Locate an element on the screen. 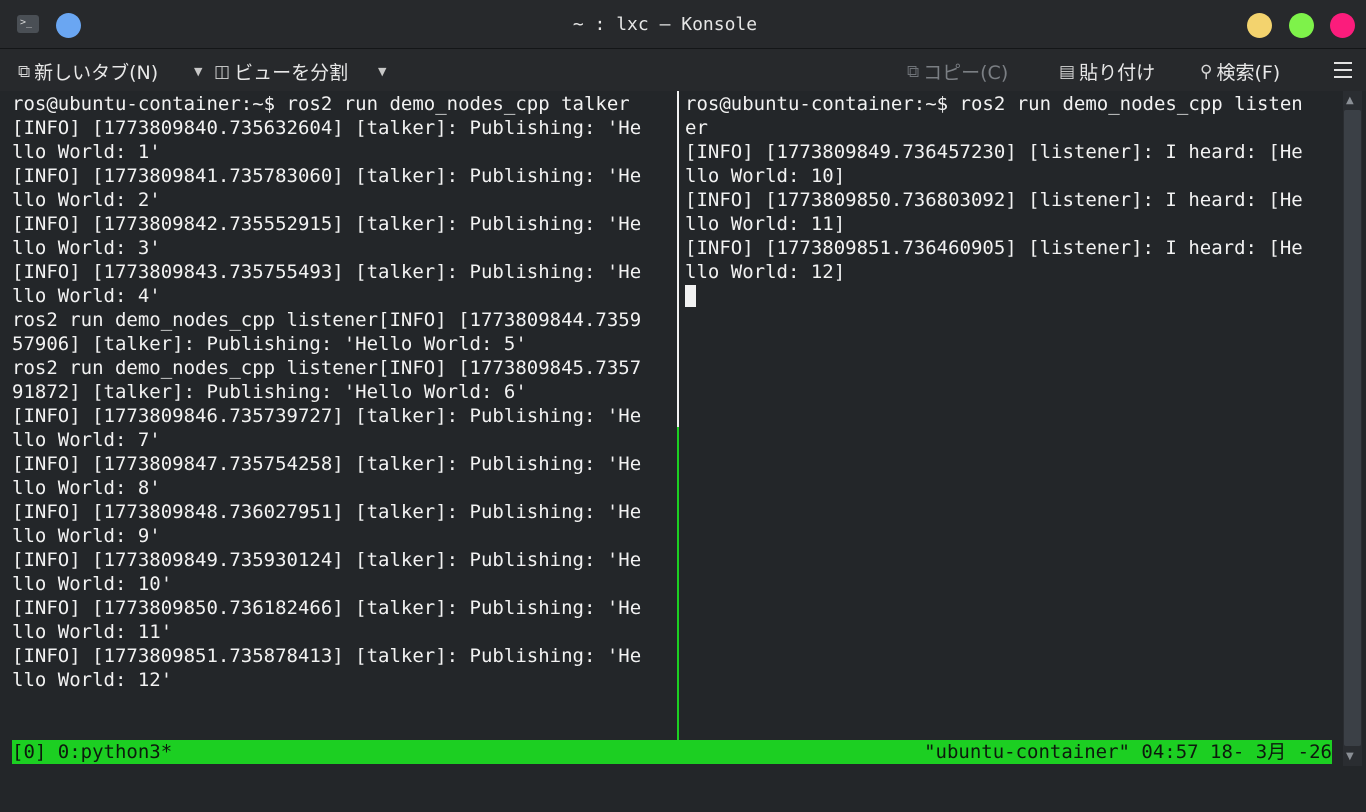 Image resolution: width=1366 pixels, height=812 pixels. new-tab-button: ⧉ 新しいタブ(N) is located at coordinates (88, 71).